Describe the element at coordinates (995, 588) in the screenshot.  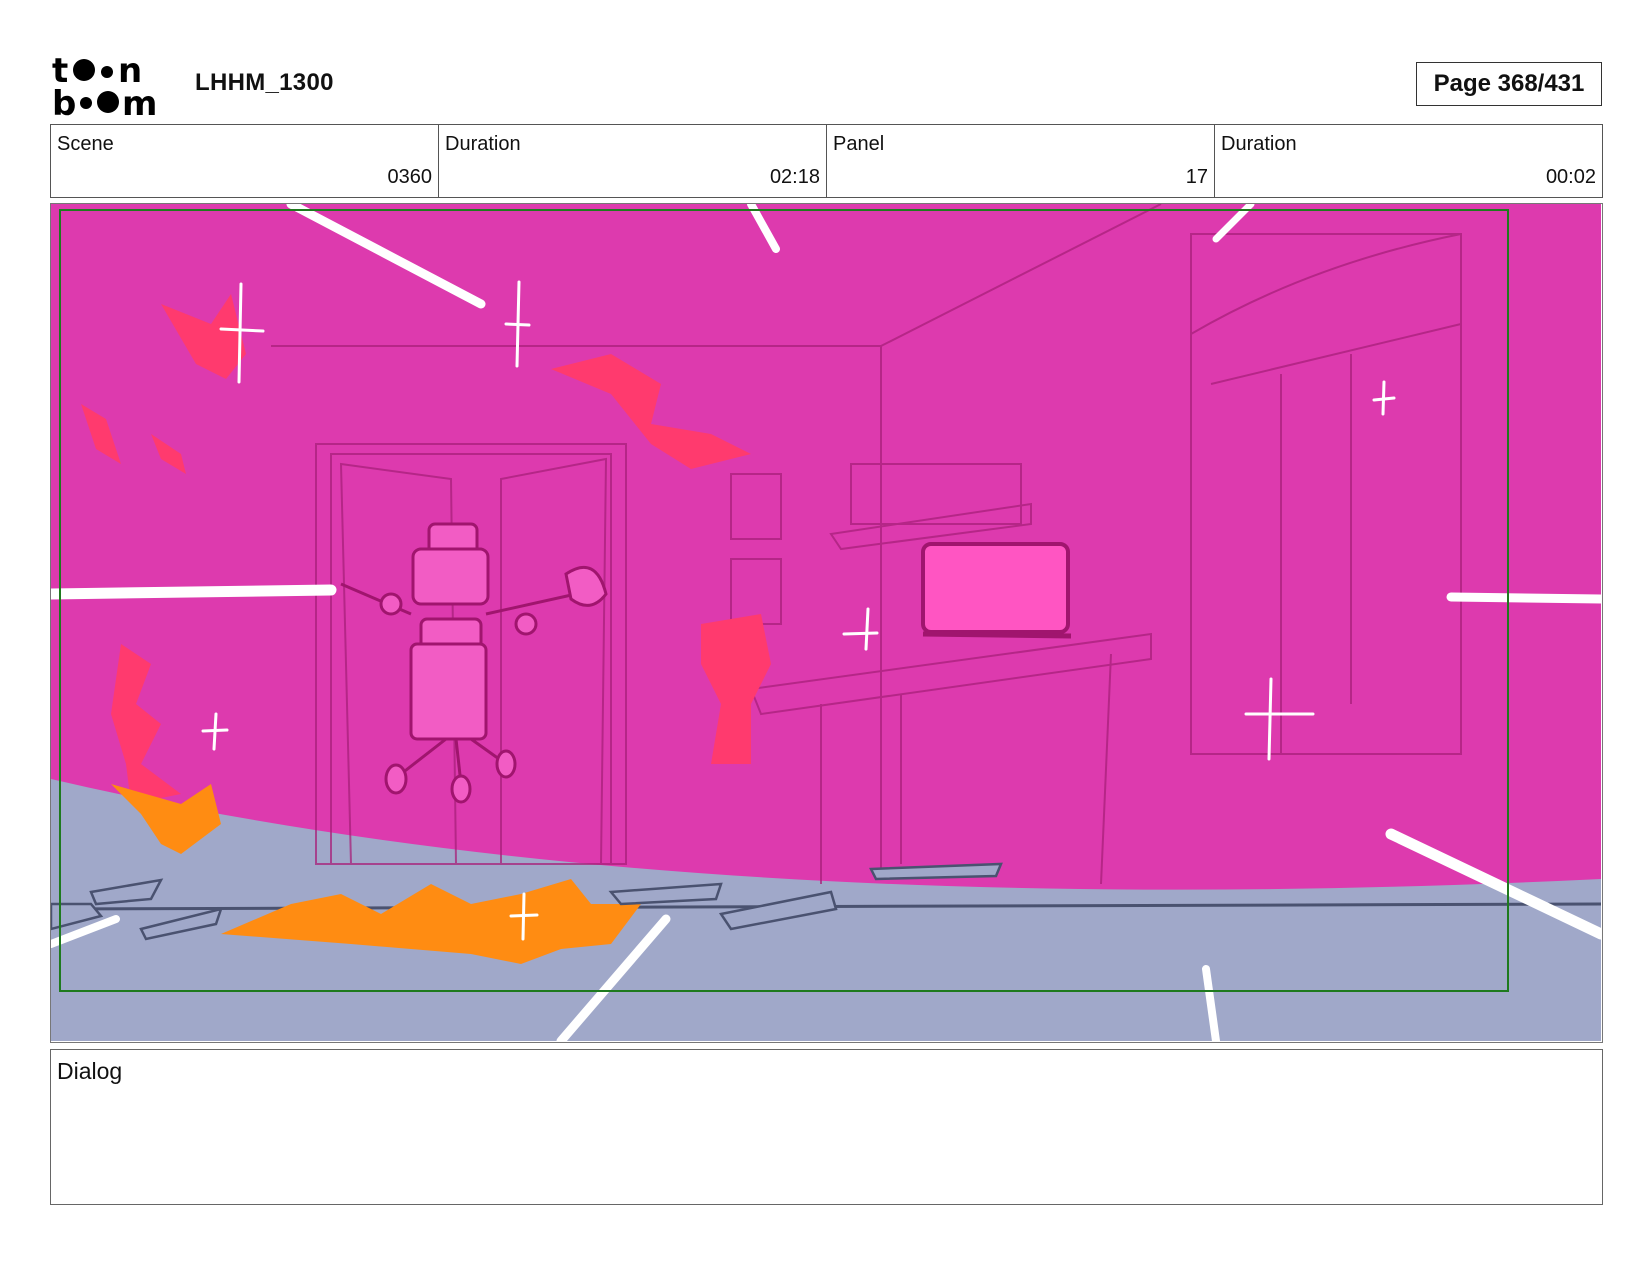
I see `tv-screen` at that location.